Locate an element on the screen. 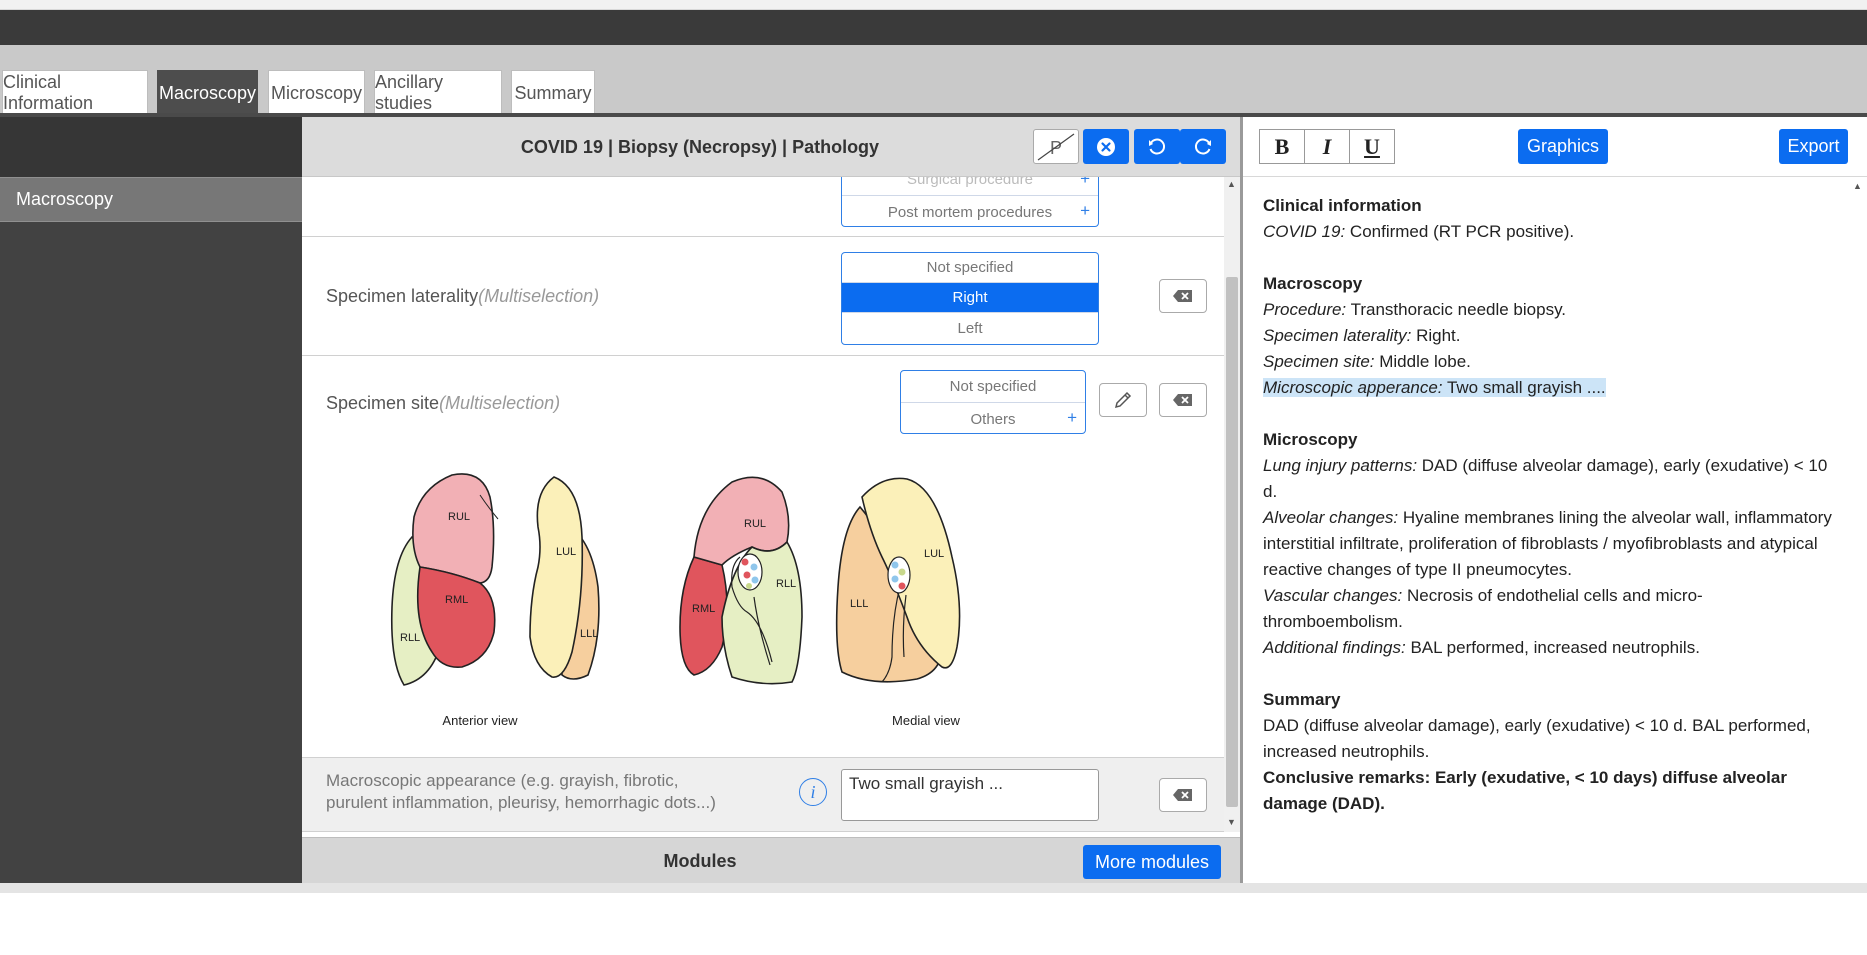 Image resolution: width=1867 pixels, height=955 pixels. appearance-clear-button is located at coordinates (1183, 795).